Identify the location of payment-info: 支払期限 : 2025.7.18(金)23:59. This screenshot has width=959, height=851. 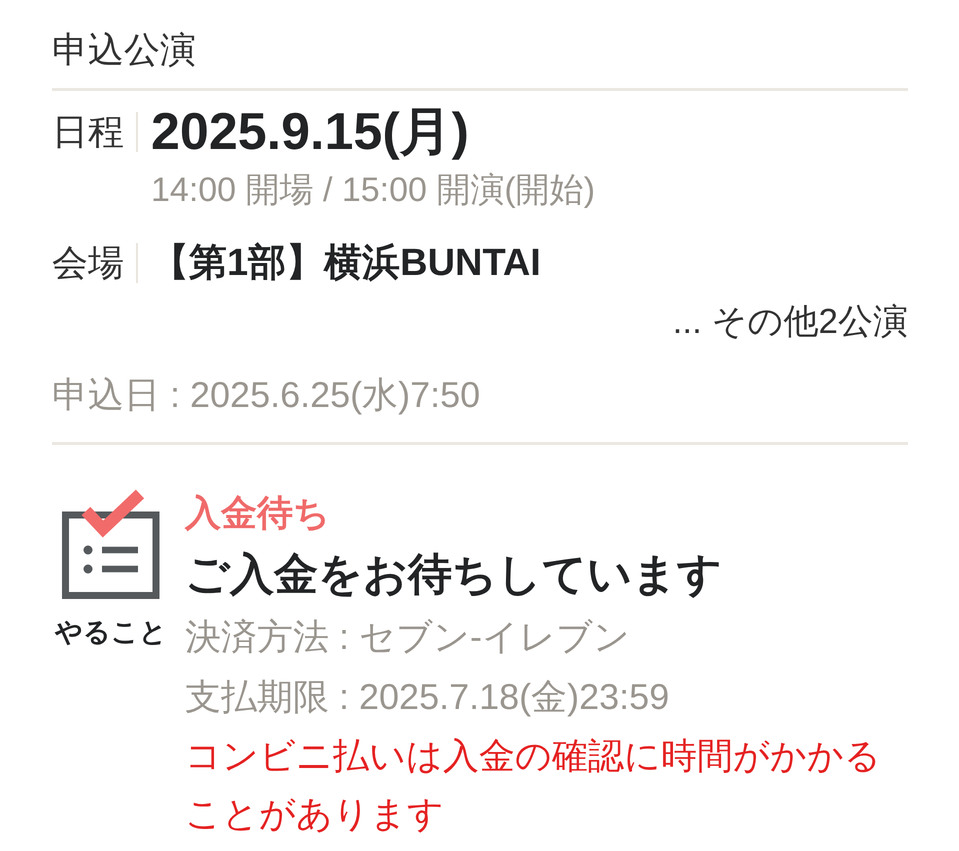
(427, 697).